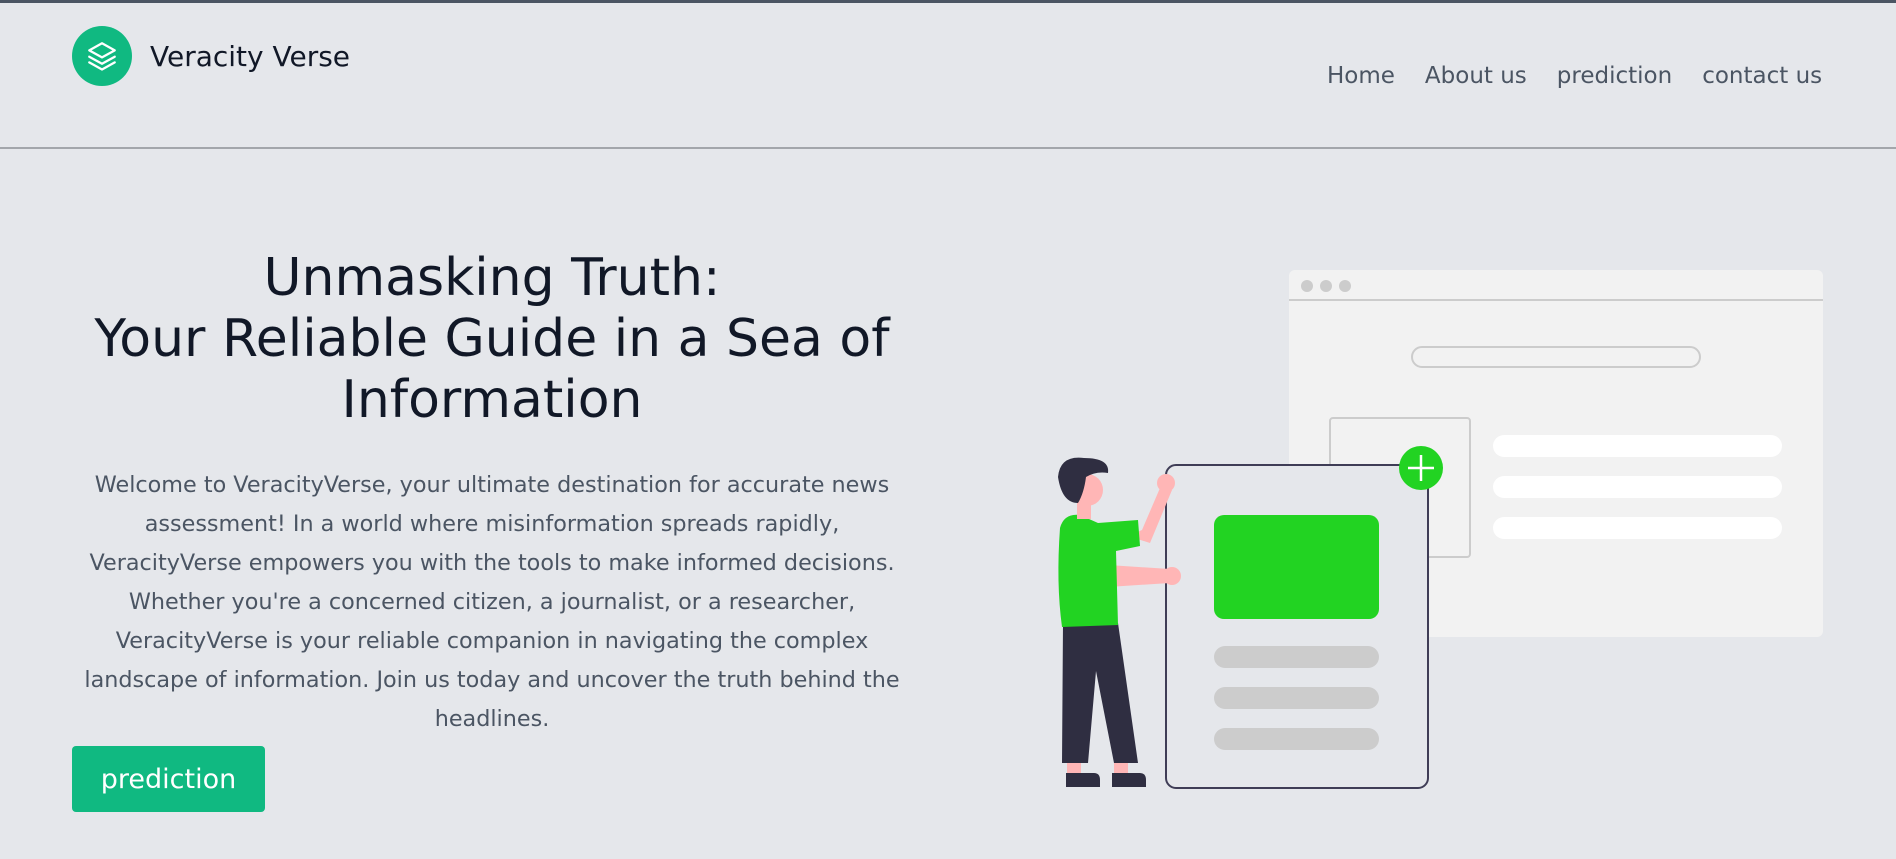  Describe the element at coordinates (1421, 468) in the screenshot. I see `plus-icon` at that location.